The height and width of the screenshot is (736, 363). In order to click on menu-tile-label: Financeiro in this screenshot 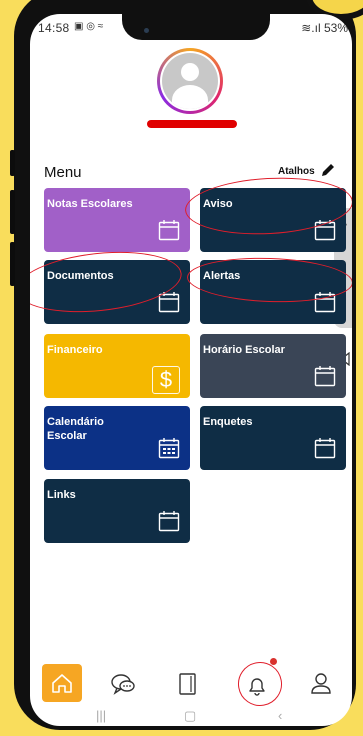, I will do `click(75, 350)`.